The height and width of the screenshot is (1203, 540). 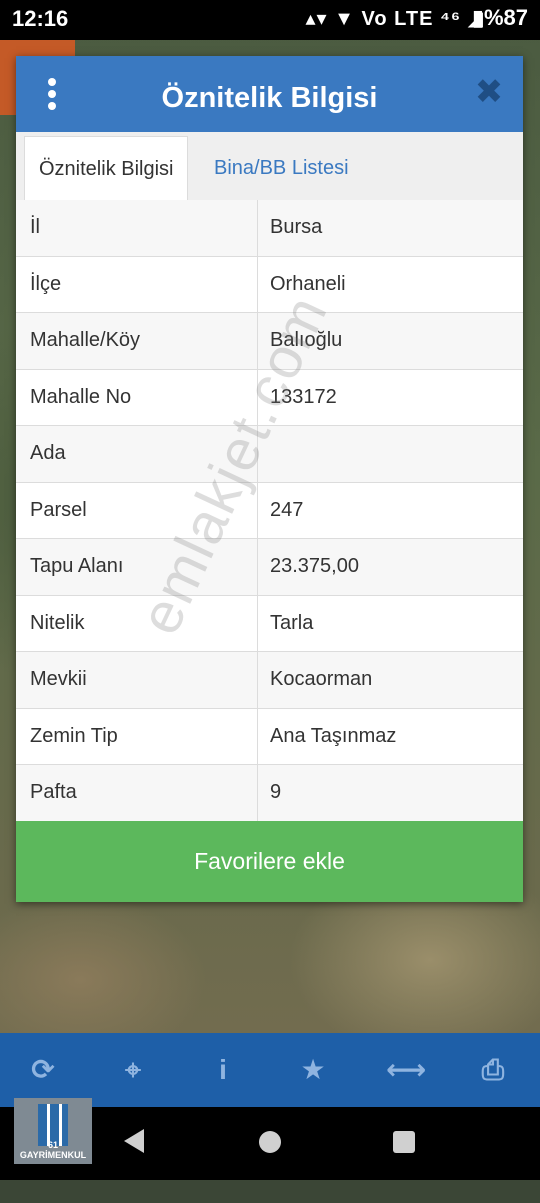 What do you see at coordinates (270, 1142) in the screenshot?
I see `home-icon` at bounding box center [270, 1142].